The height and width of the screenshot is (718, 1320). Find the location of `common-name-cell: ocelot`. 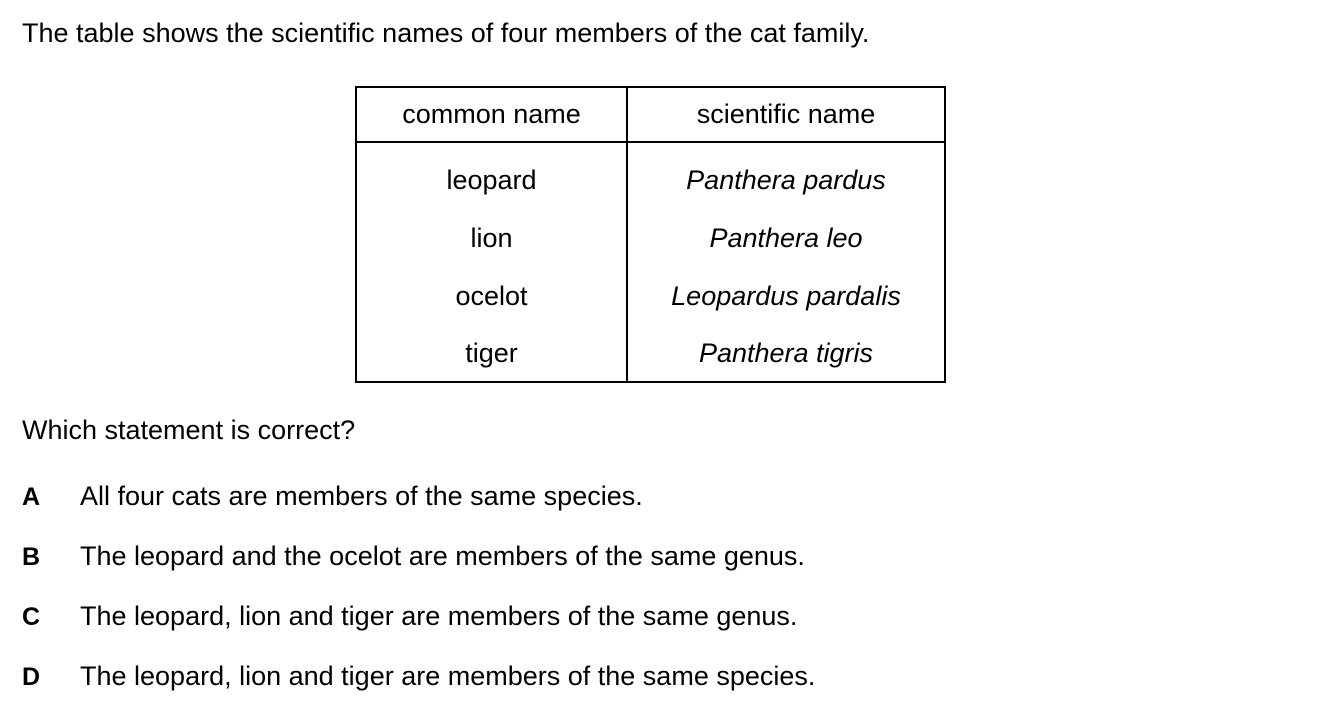

common-name-cell: ocelot is located at coordinates (491, 296).